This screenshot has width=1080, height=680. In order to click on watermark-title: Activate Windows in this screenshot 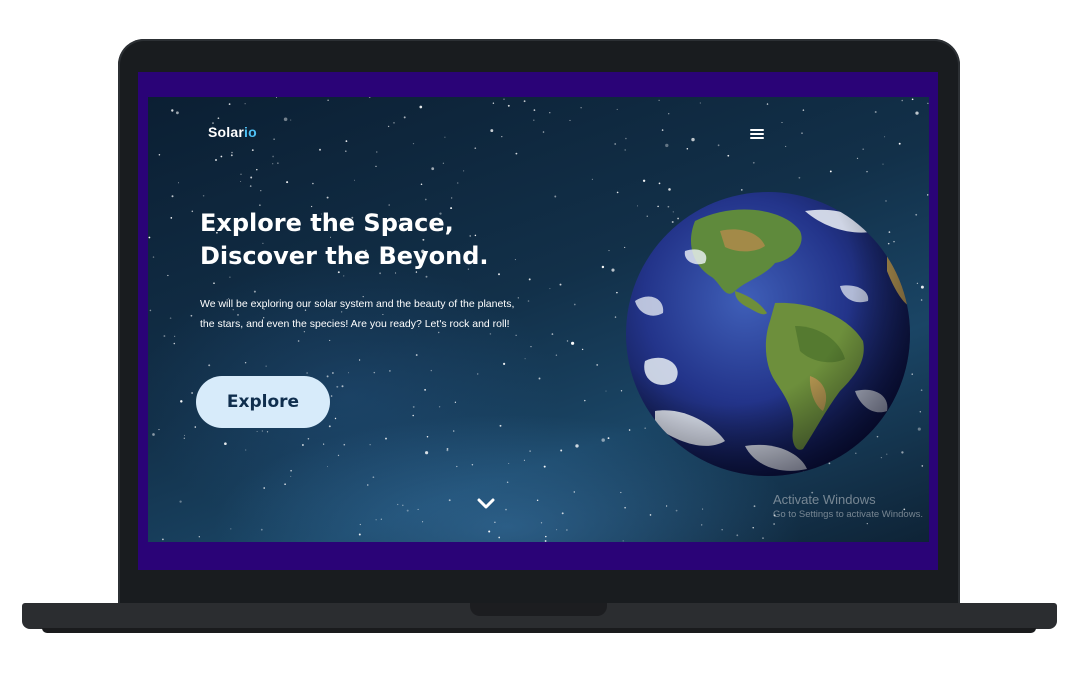, I will do `click(824, 499)`.